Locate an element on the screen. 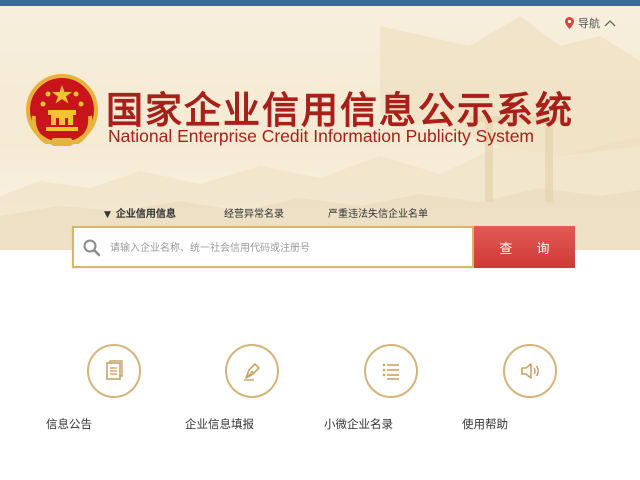 The height and width of the screenshot is (480, 640). feature-label: 使用帮助 is located at coordinates (485, 424).